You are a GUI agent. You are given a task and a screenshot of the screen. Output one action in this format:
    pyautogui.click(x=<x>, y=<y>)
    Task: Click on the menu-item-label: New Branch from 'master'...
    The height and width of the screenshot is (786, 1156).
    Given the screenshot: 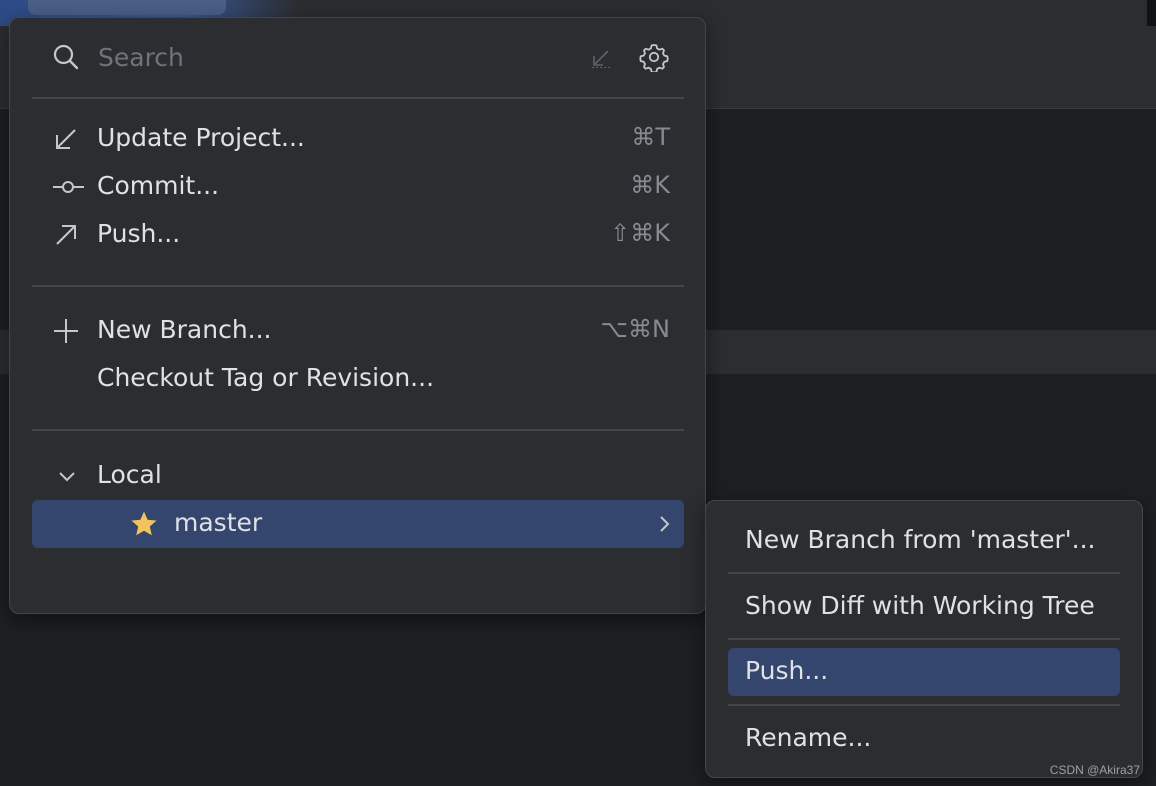 What is the action you would take?
    pyautogui.click(x=920, y=539)
    